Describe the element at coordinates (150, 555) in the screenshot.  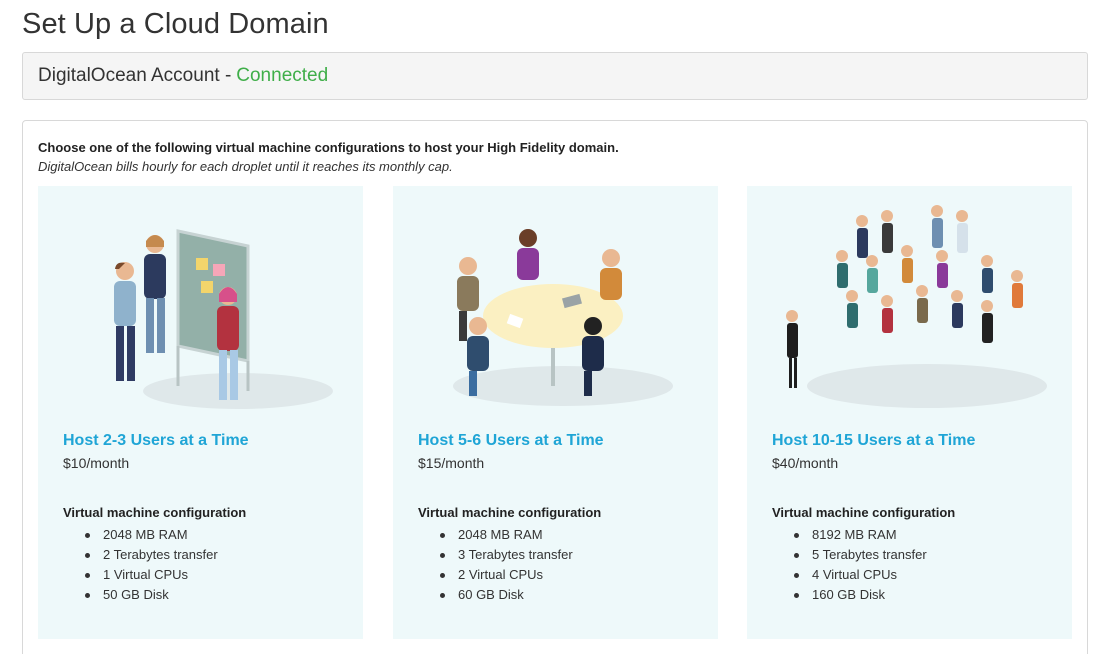
I see `spec-transfer: 2 Terabytes transfer` at that location.